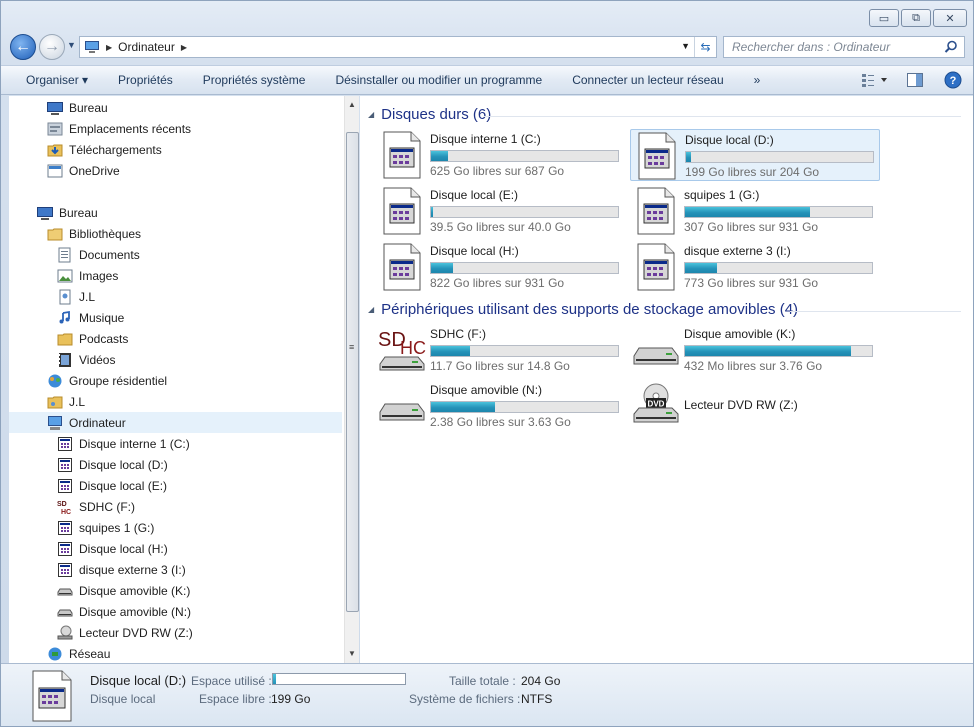  What do you see at coordinates (115, 149) in the screenshot?
I see `nav-item-label: Téléchargements` at bounding box center [115, 149].